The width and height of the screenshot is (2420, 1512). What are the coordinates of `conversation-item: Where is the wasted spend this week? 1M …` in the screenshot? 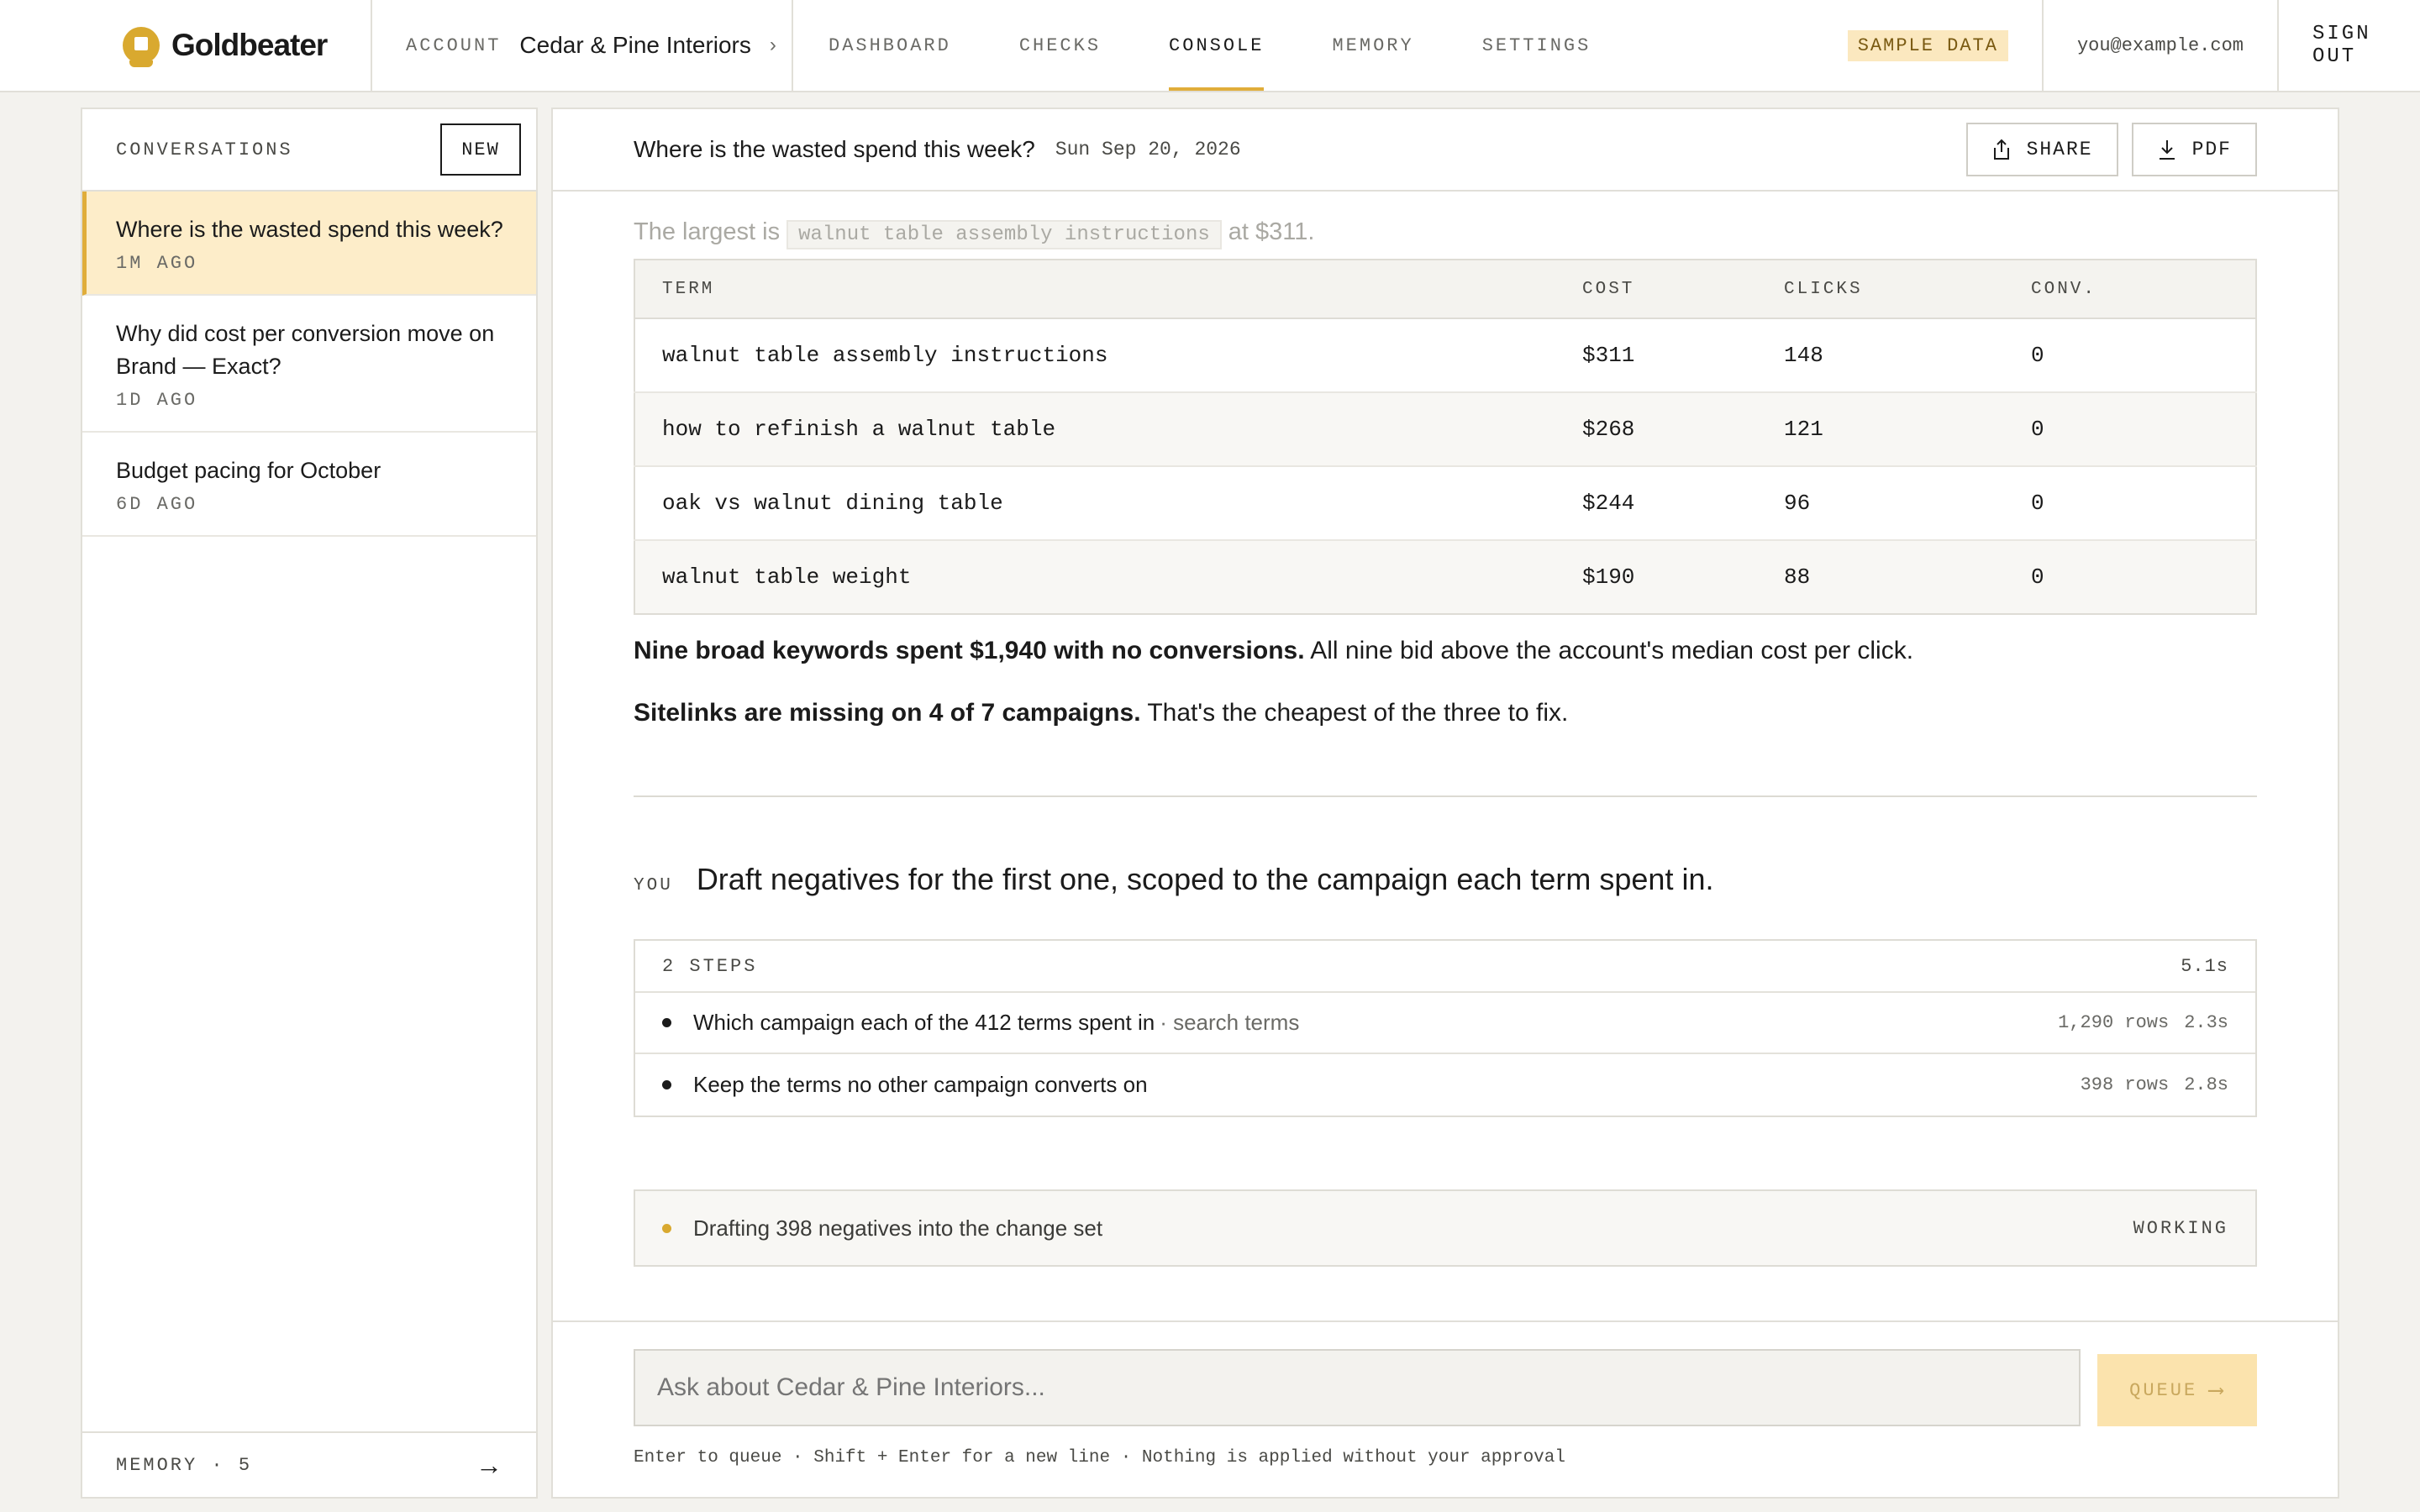 It's located at (309, 244).